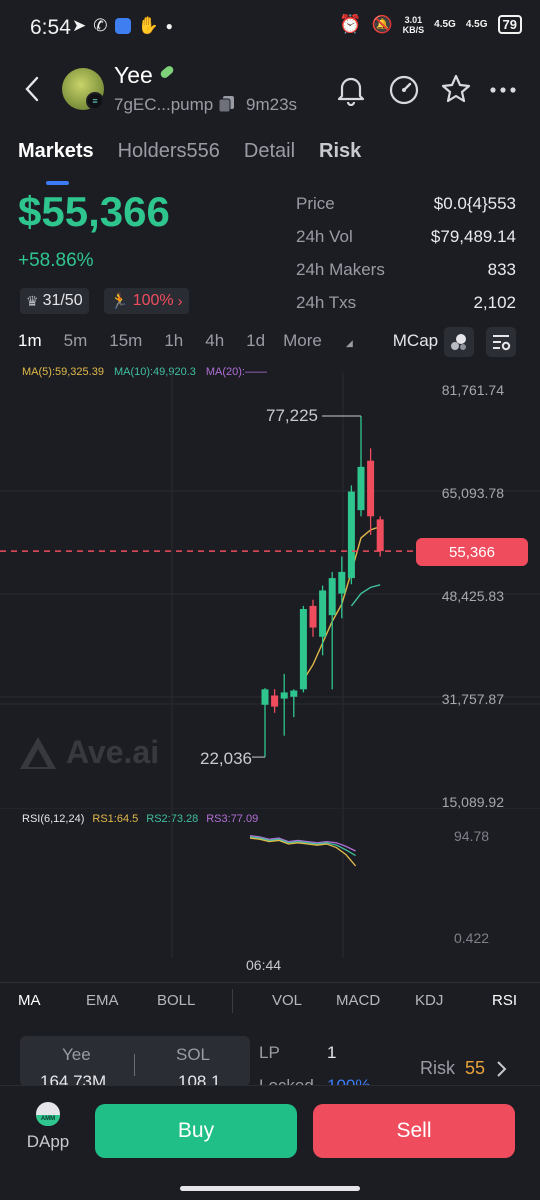 The width and height of the screenshot is (540, 1200). Describe the element at coordinates (95, 101) in the screenshot. I see `solana-icon: ≡` at that location.